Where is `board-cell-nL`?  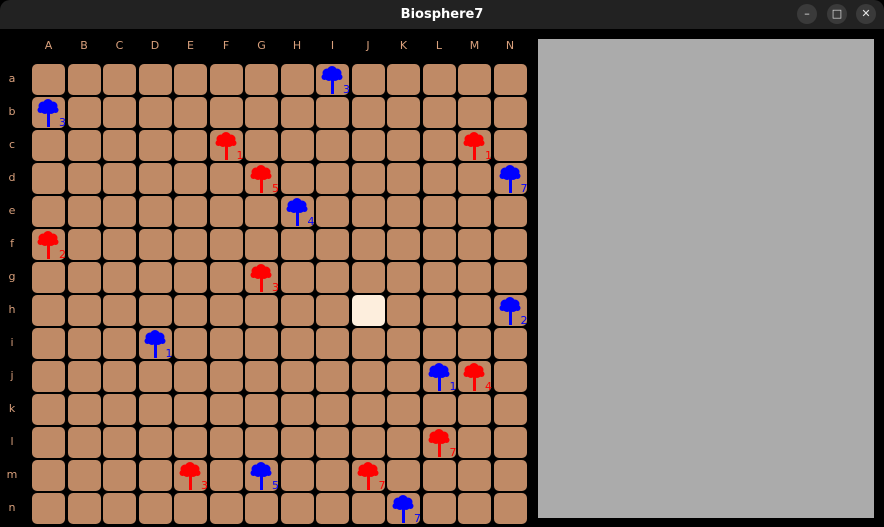 board-cell-nL is located at coordinates (439, 508).